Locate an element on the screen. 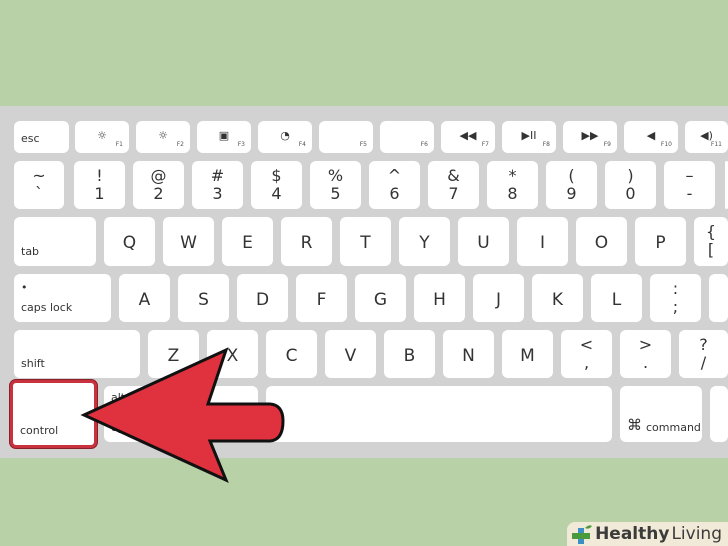 This screenshot has height=546, width=728. plus-leaf-icon is located at coordinates (582, 534).